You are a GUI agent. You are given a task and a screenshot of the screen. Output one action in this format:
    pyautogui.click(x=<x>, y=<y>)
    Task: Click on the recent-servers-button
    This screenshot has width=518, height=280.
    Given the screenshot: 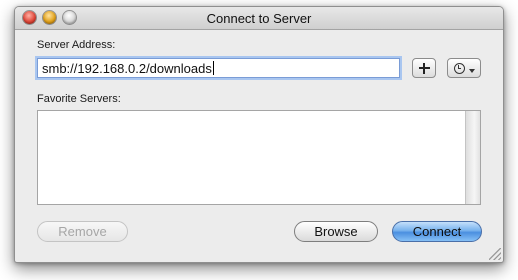 What is the action you would take?
    pyautogui.click(x=464, y=68)
    